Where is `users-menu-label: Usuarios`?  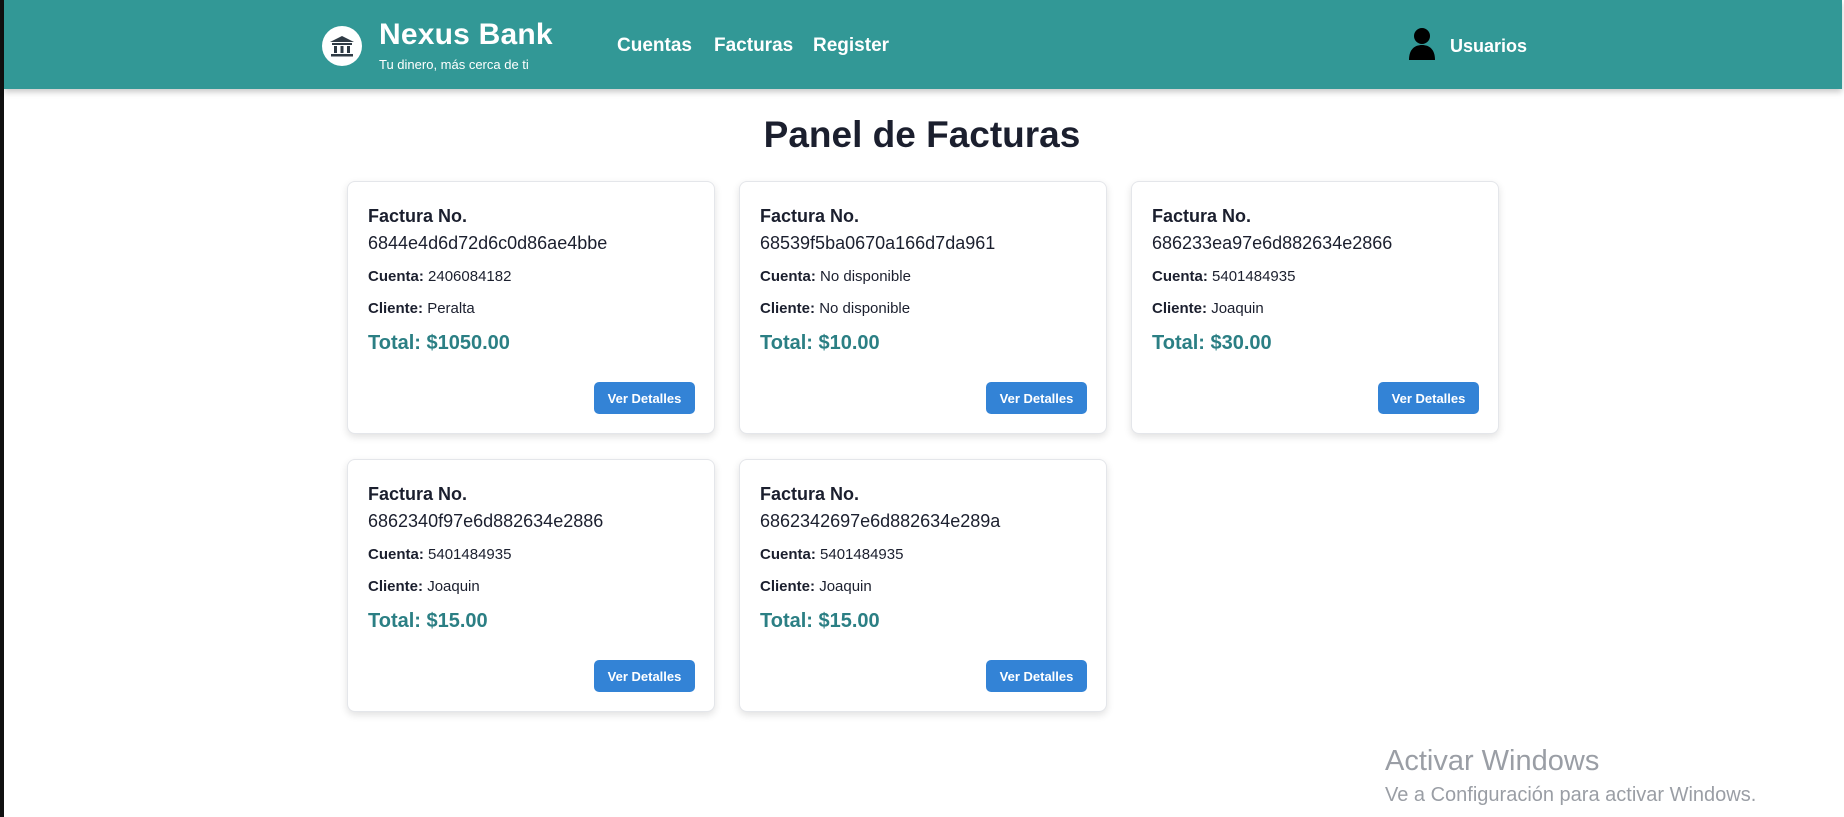
users-menu-label: Usuarios is located at coordinates (1489, 45).